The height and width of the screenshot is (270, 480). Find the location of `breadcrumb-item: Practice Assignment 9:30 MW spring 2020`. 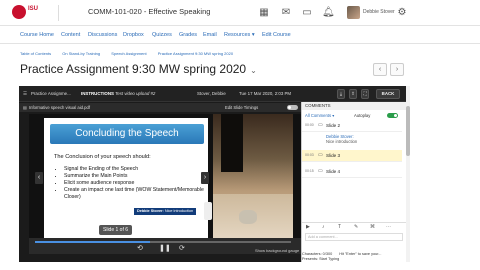

breadcrumb-item: Practice Assignment 9:30 MW spring 2020 is located at coordinates (195, 53).